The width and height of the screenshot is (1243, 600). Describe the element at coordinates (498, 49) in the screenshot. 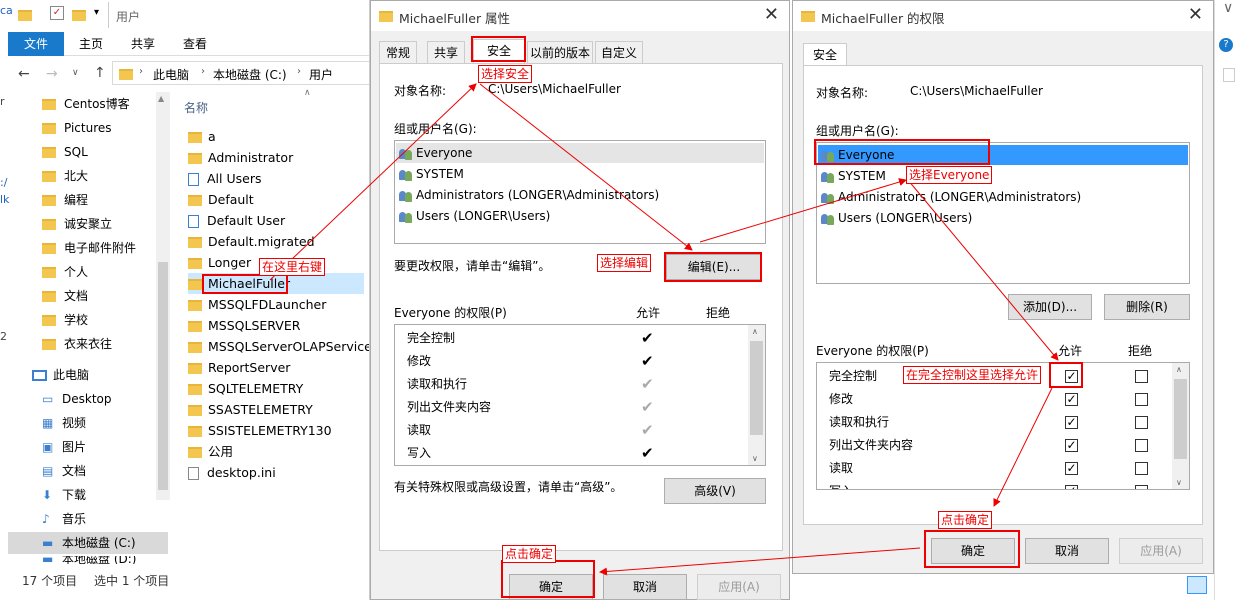

I see `highlight-security-tab` at that location.